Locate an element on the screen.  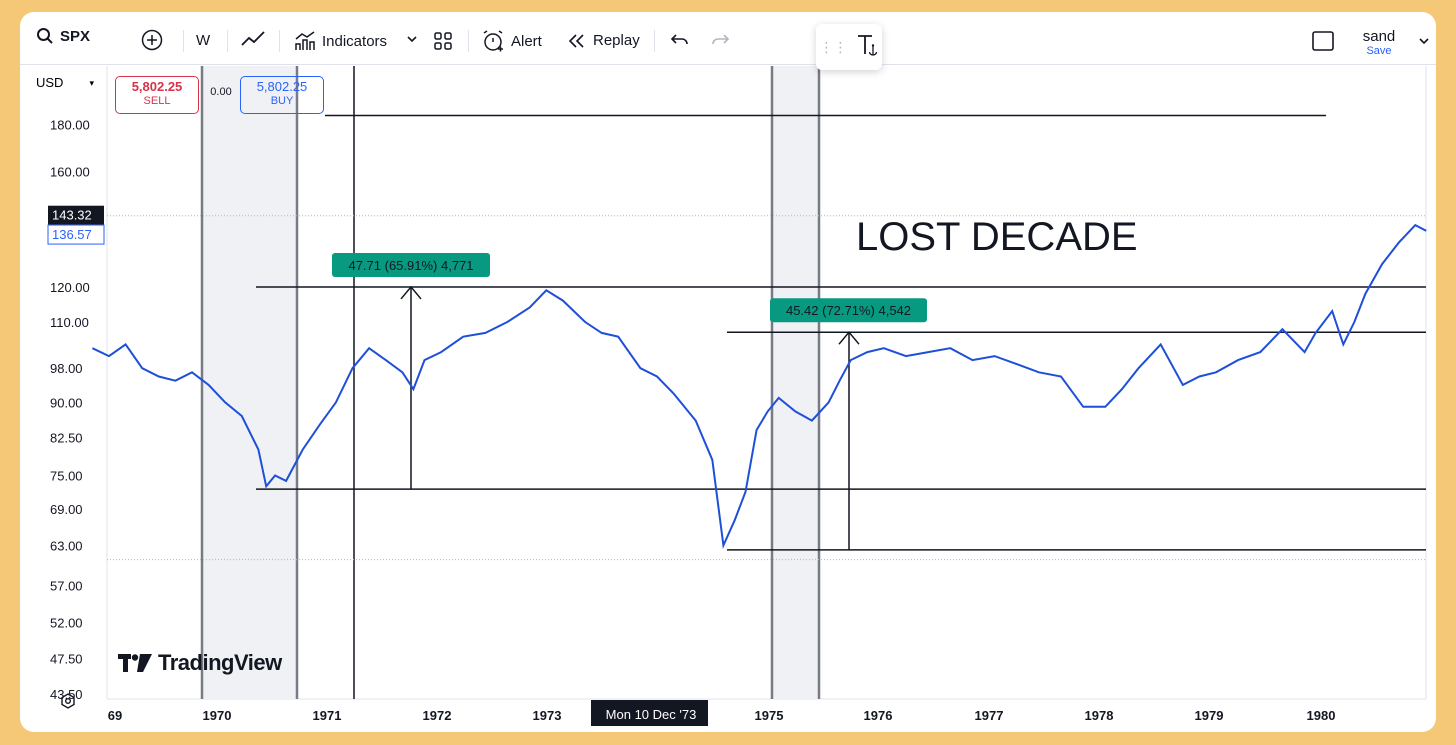
last-price-label: 143.32 is located at coordinates (72, 215).